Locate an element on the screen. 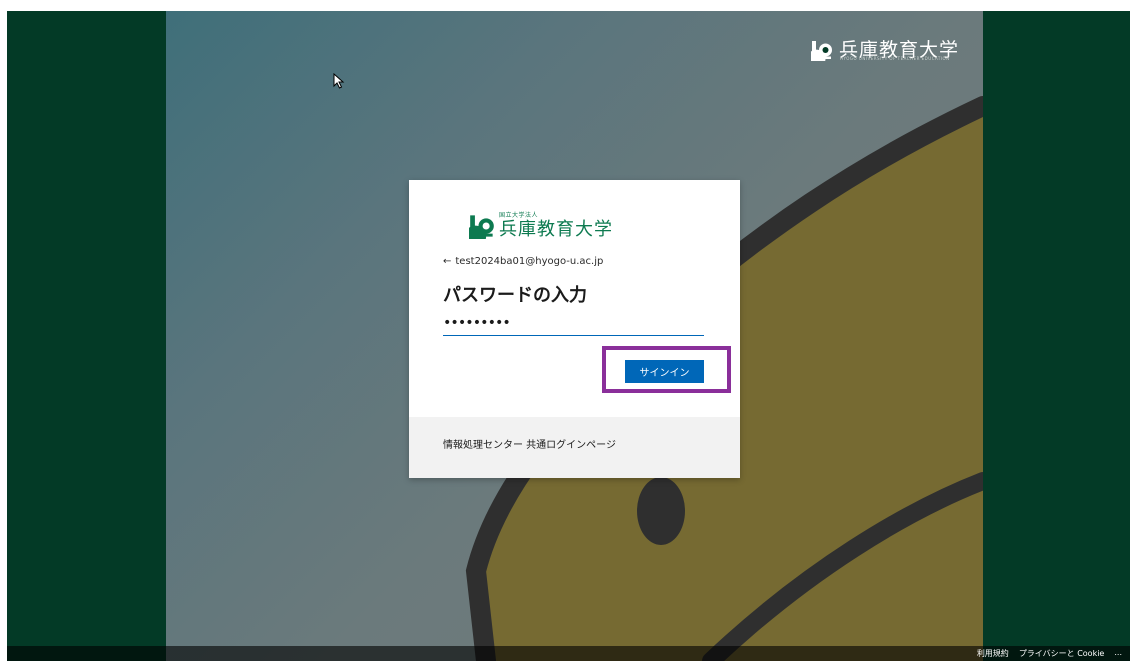  password-input is located at coordinates (573, 323).